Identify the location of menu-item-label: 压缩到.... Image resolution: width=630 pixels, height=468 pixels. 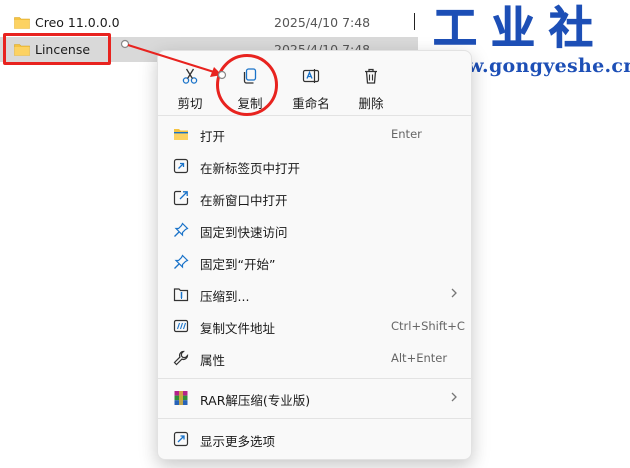
(225, 296).